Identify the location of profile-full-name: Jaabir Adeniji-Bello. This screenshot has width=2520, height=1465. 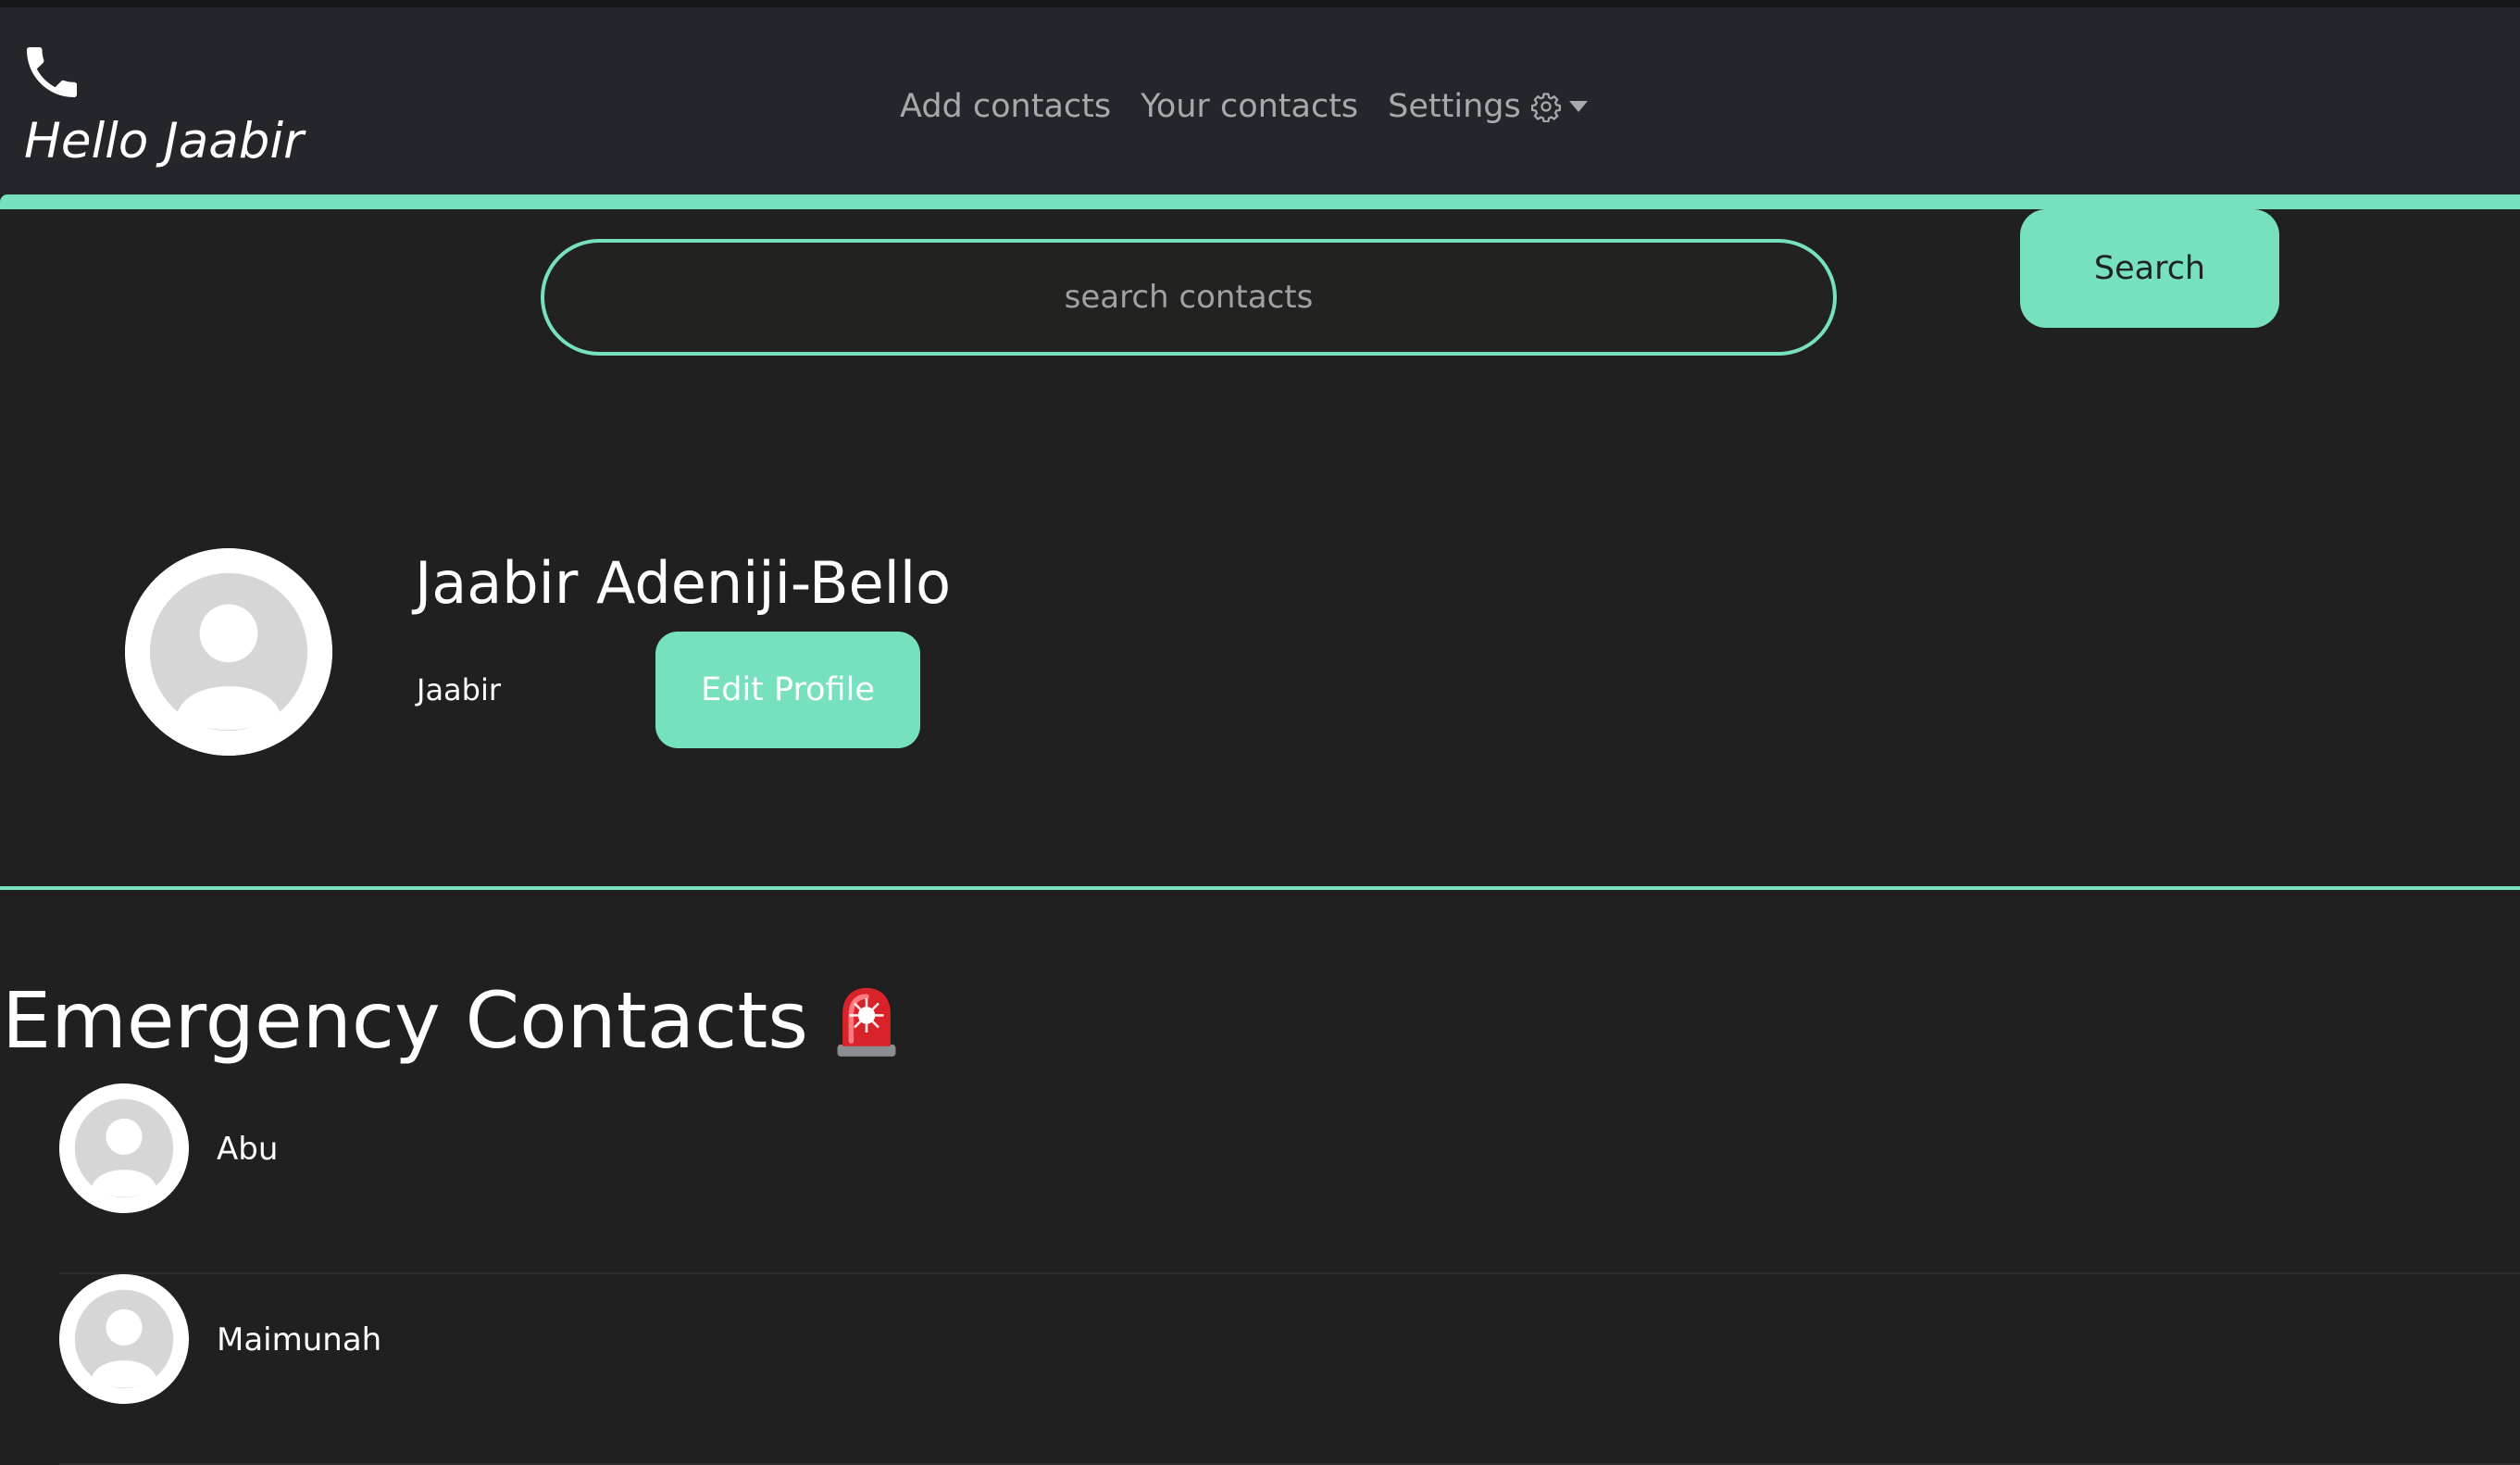
(683, 583).